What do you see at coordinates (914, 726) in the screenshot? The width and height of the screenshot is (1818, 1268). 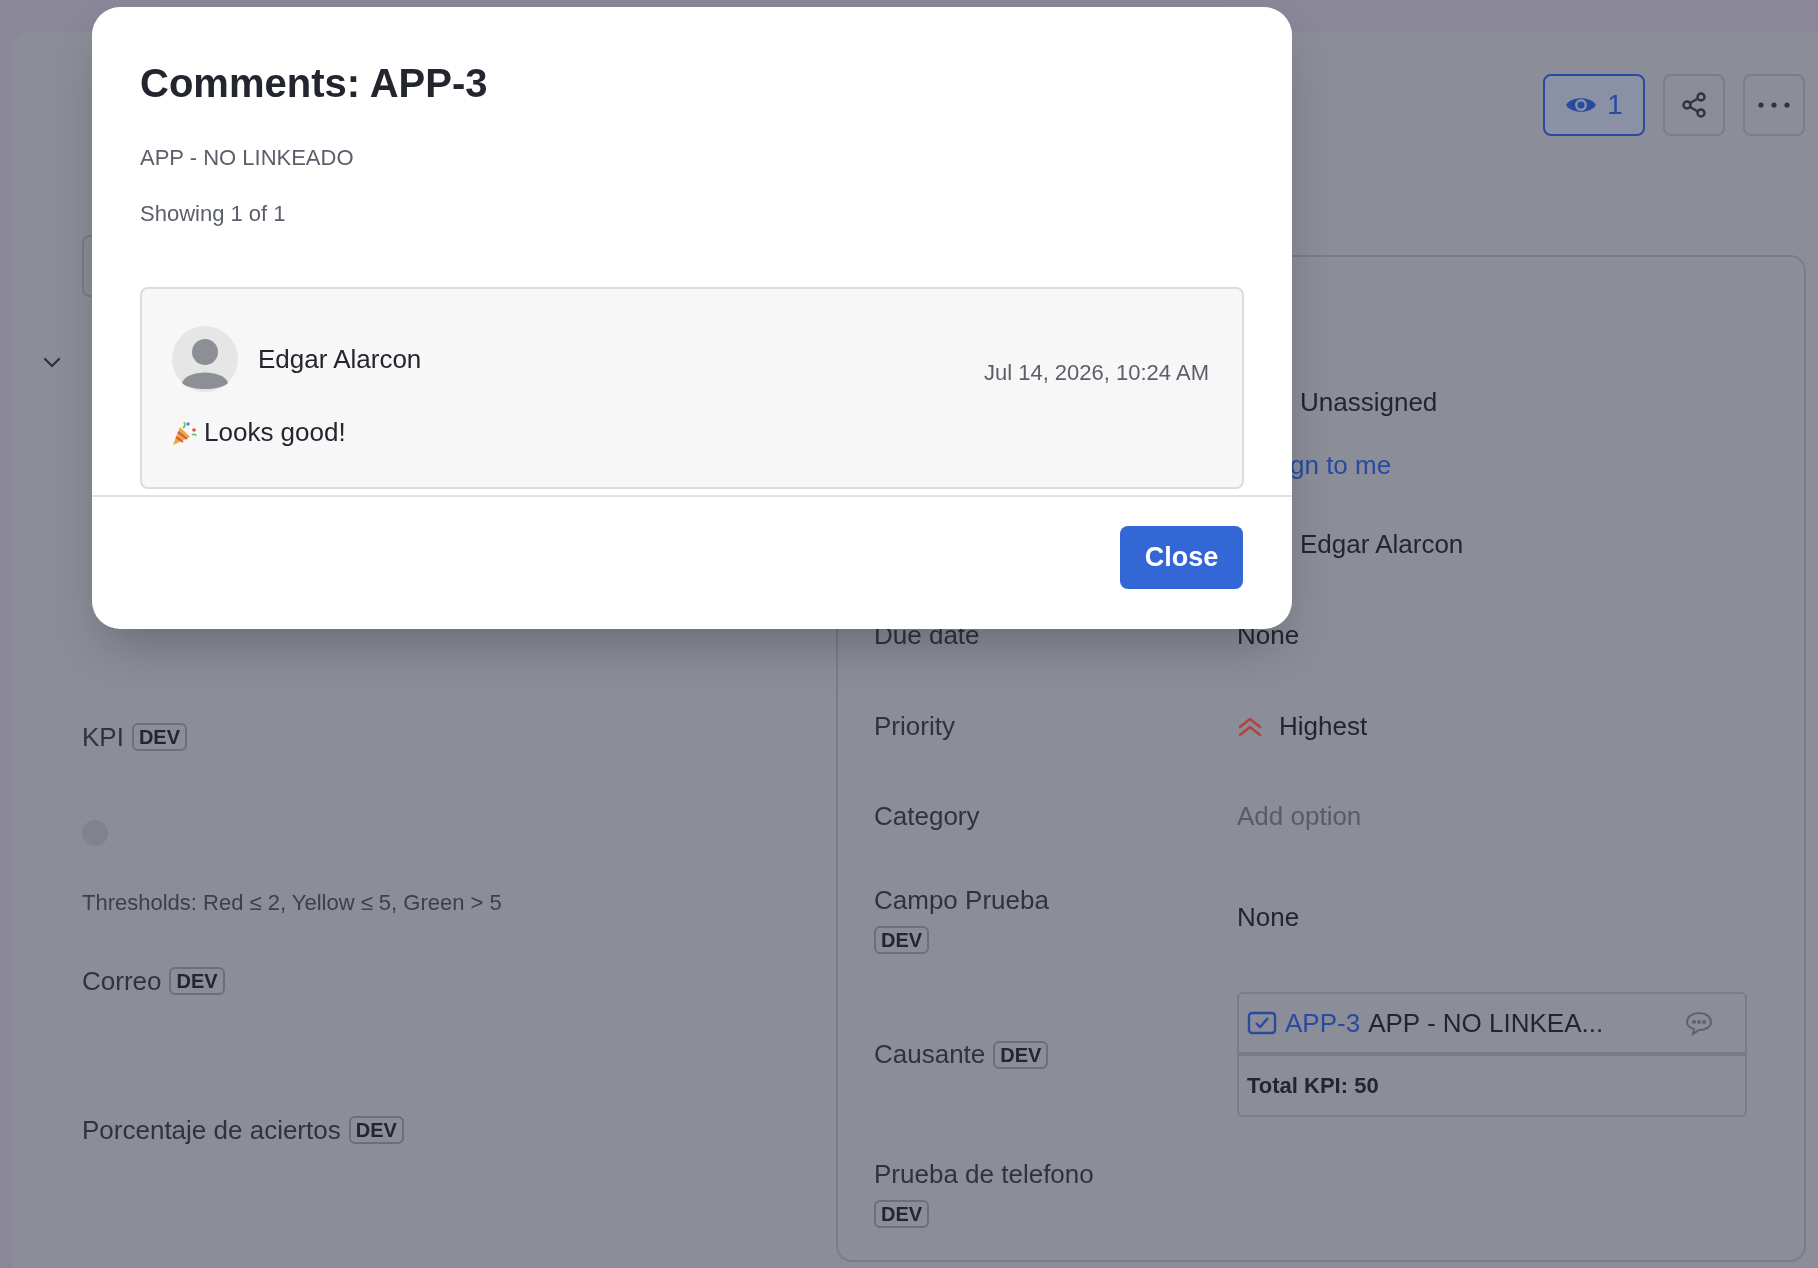 I see `field-label: Priority` at bounding box center [914, 726].